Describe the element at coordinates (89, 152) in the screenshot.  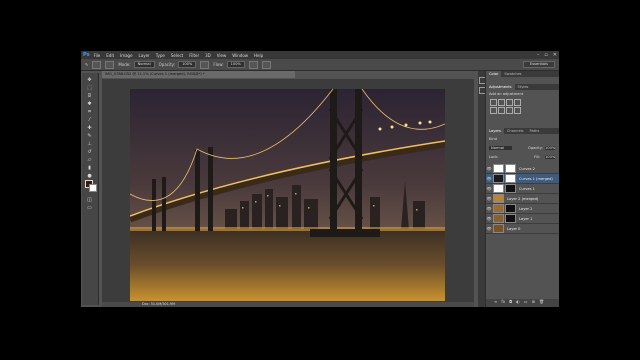
I see `history-brush-tool-icon: ↺` at that location.